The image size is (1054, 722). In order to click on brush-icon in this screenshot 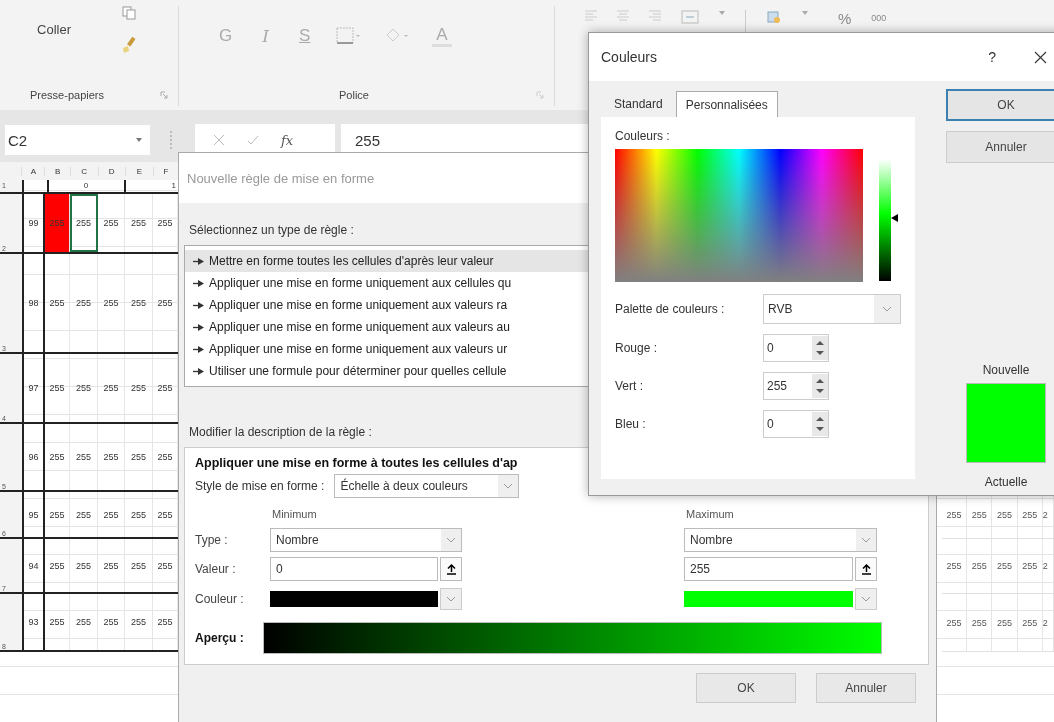, I will do `click(129, 45)`.